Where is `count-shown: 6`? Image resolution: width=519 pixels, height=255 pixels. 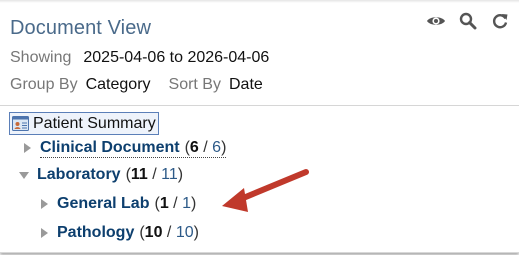
count-shown: 6 is located at coordinates (194, 147).